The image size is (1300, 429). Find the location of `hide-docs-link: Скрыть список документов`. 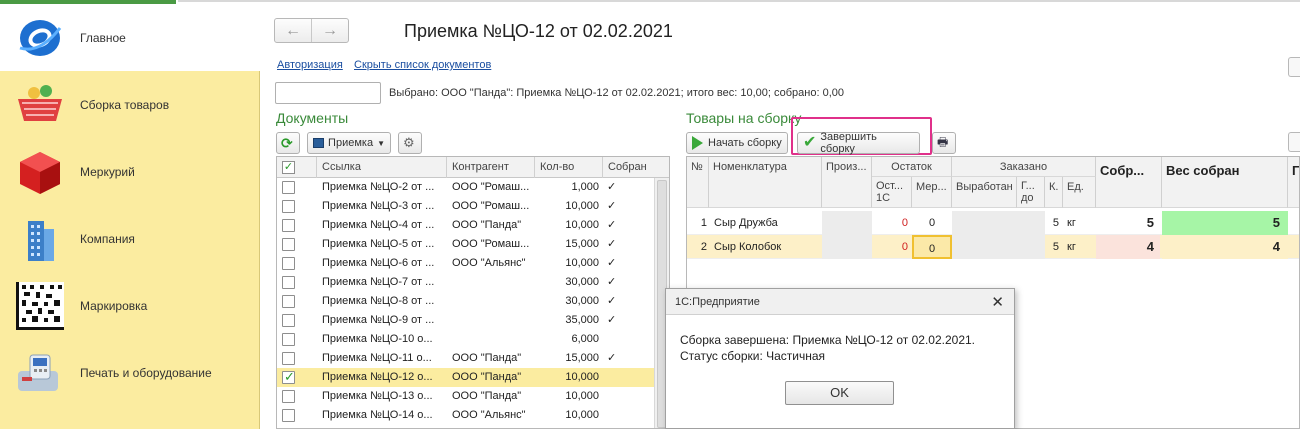

hide-docs-link: Скрыть список документов is located at coordinates (422, 65).